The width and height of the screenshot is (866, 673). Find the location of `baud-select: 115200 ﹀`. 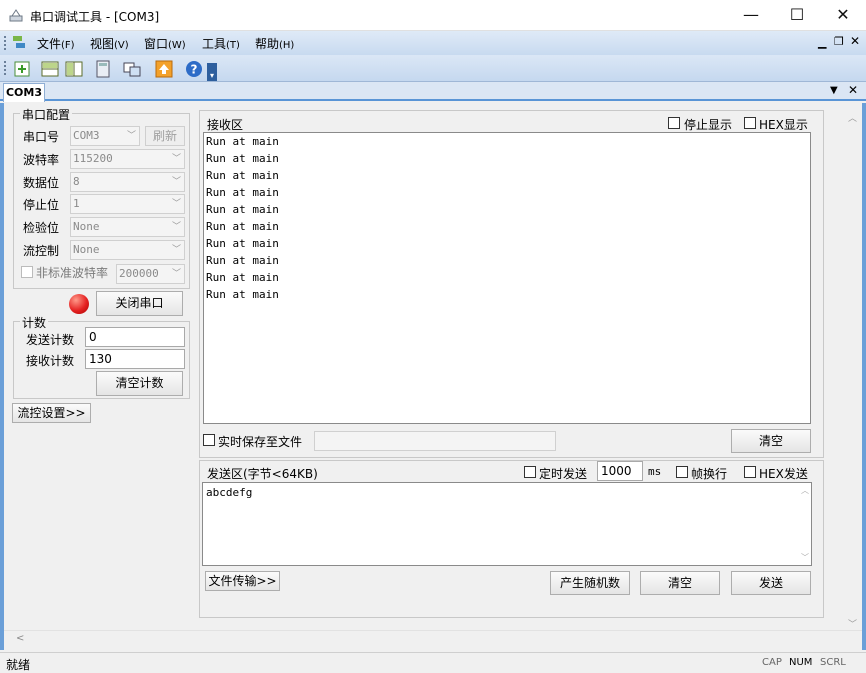

baud-select: 115200 ﹀ is located at coordinates (127, 159).